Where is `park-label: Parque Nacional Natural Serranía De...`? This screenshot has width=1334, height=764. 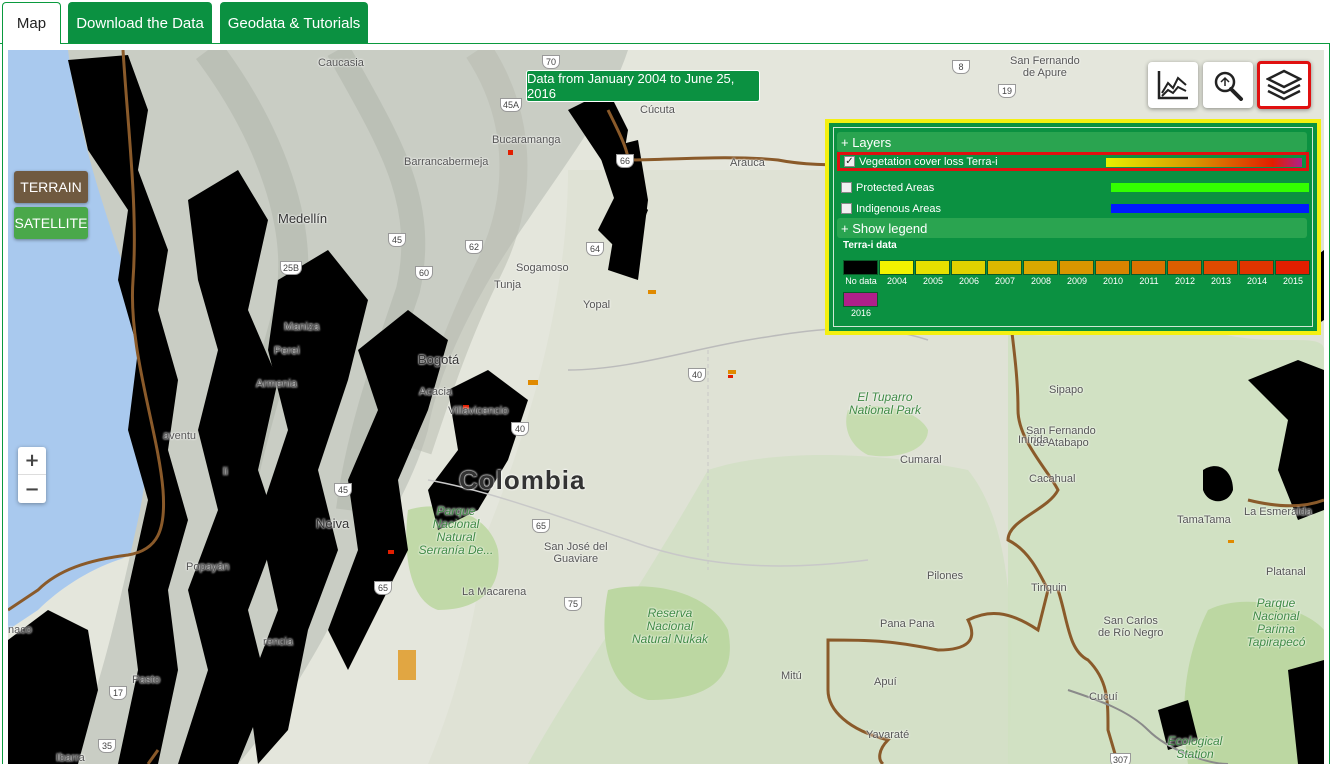
park-label: Parque Nacional Natural Serranía De... is located at coordinates (456, 530).